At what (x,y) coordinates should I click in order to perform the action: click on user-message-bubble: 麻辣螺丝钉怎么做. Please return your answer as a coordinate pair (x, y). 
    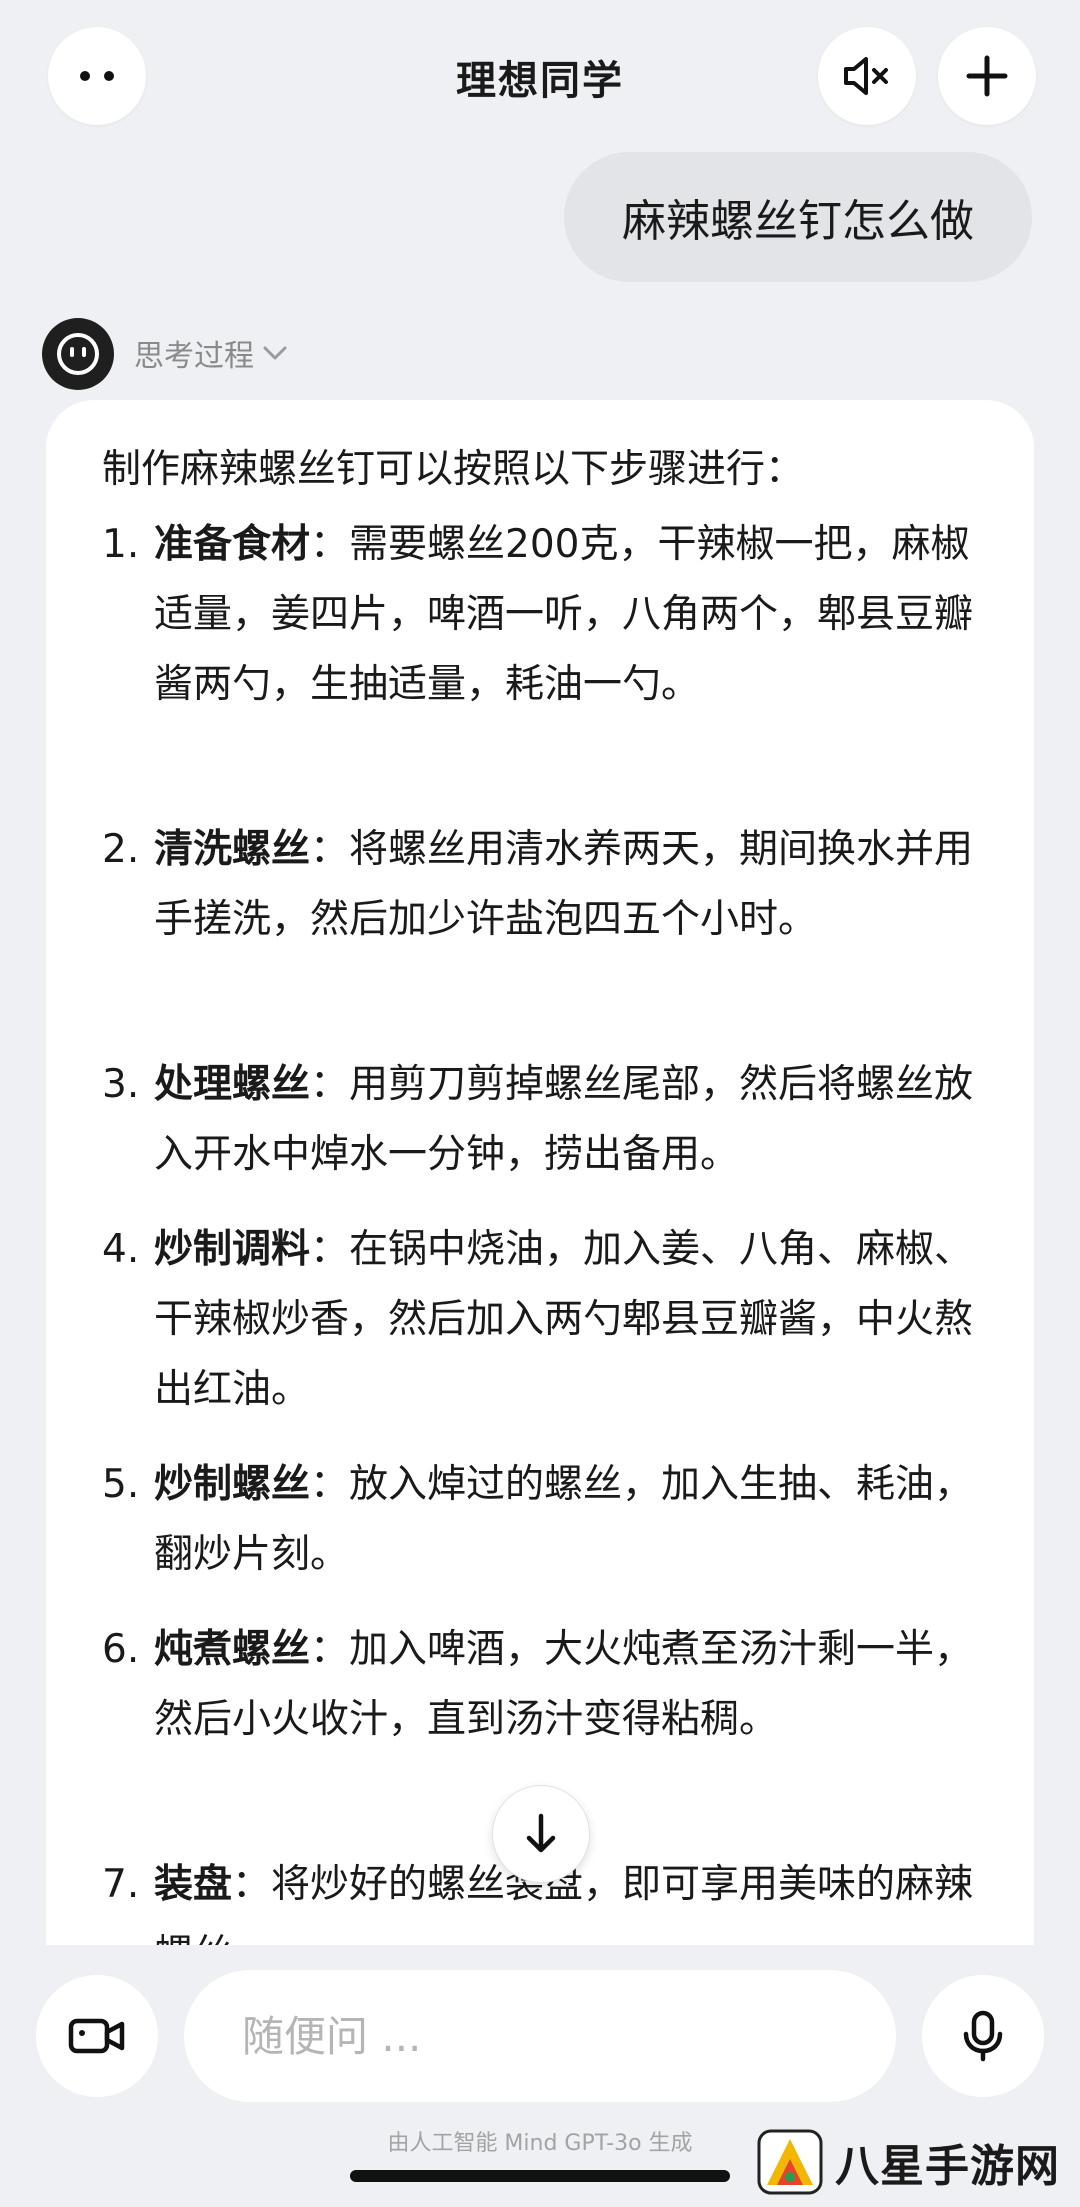
    Looking at the image, I should click on (798, 217).